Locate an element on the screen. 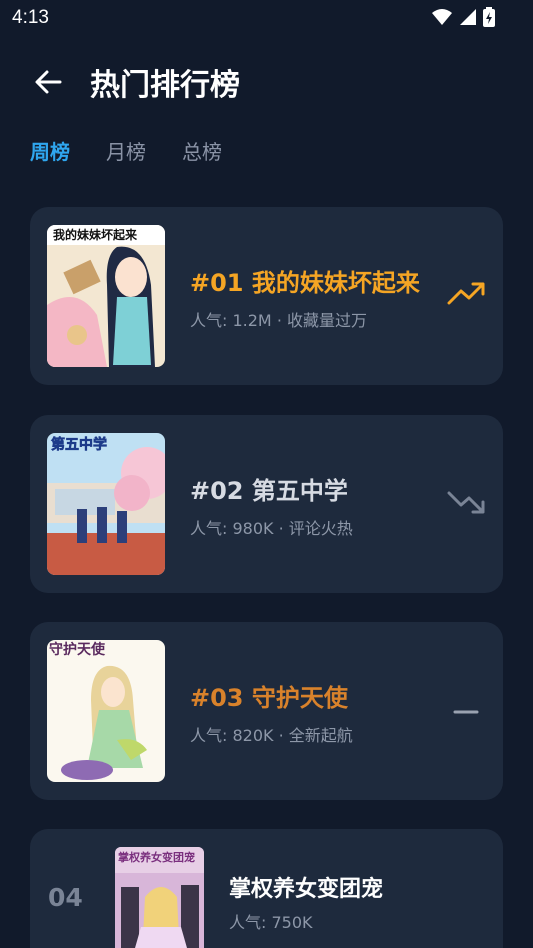 This screenshot has width=533, height=948. cover-title-text: 掌权养女变团宠 is located at coordinates (156, 857).